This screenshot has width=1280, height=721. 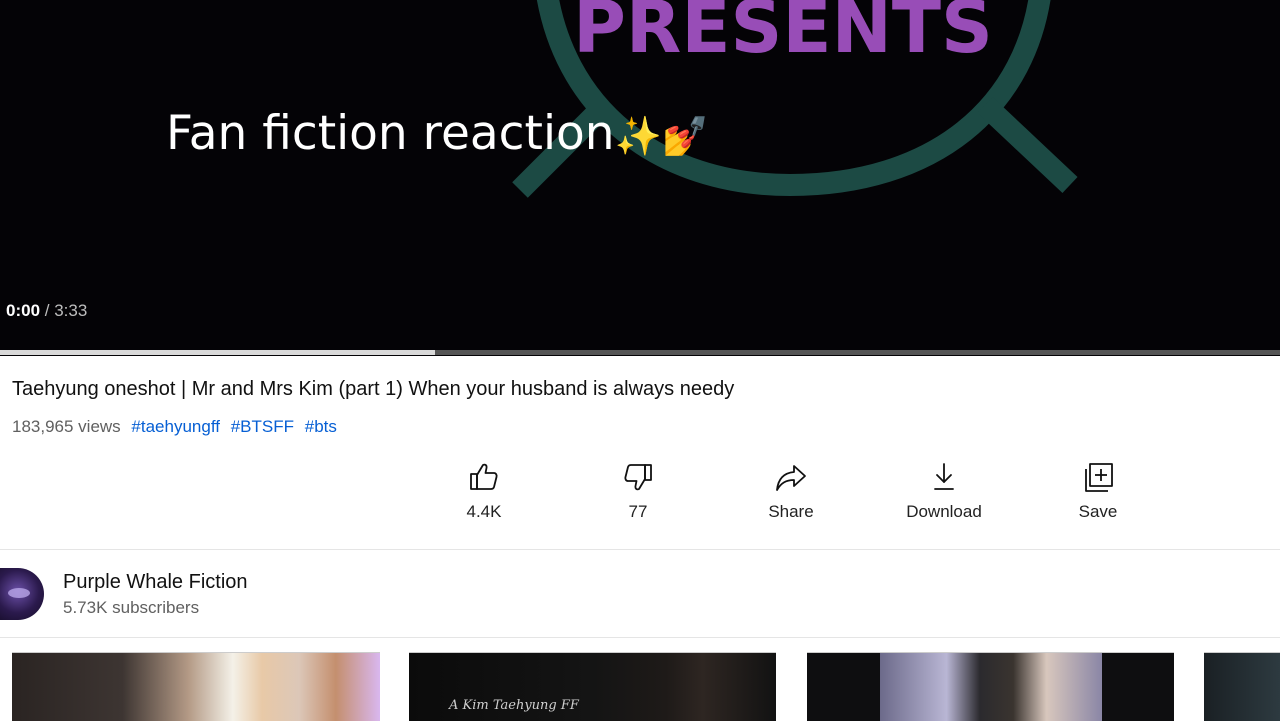 What do you see at coordinates (23, 310) in the screenshot?
I see `current-time: 0:00` at bounding box center [23, 310].